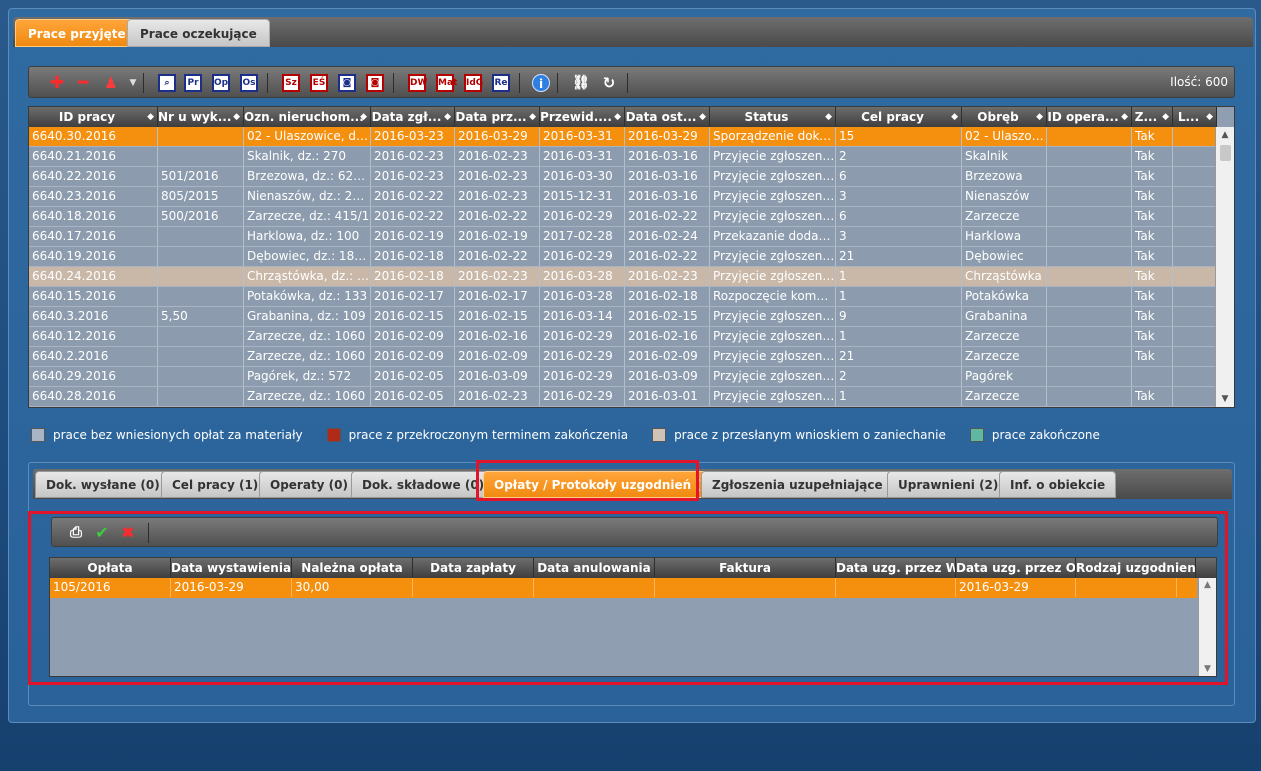 This screenshot has height=771, width=1261. I want to click on table-cell: Zarzecze, dz.: 1060, so click(307, 336).